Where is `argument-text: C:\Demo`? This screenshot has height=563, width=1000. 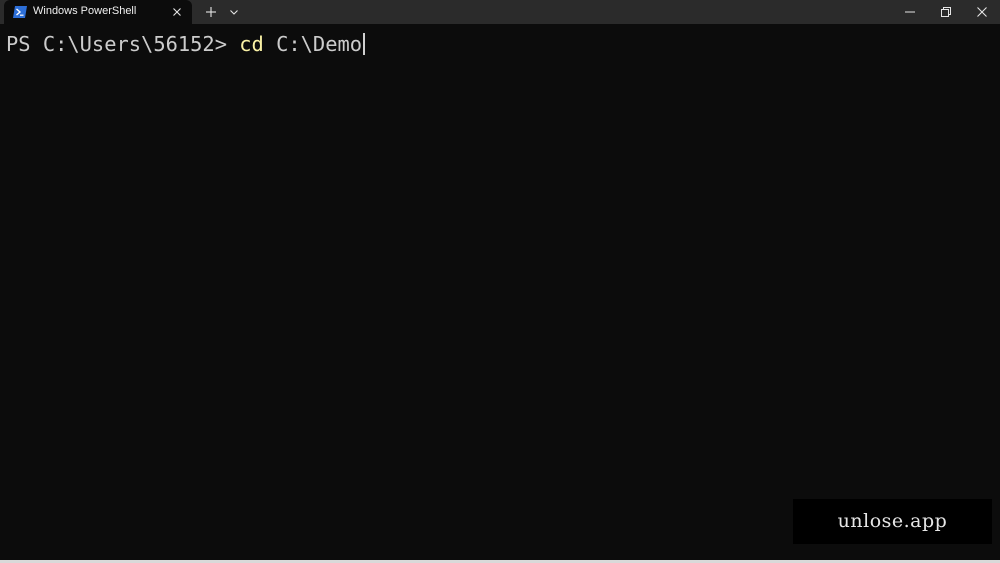
argument-text: C:\Demo is located at coordinates (313, 44).